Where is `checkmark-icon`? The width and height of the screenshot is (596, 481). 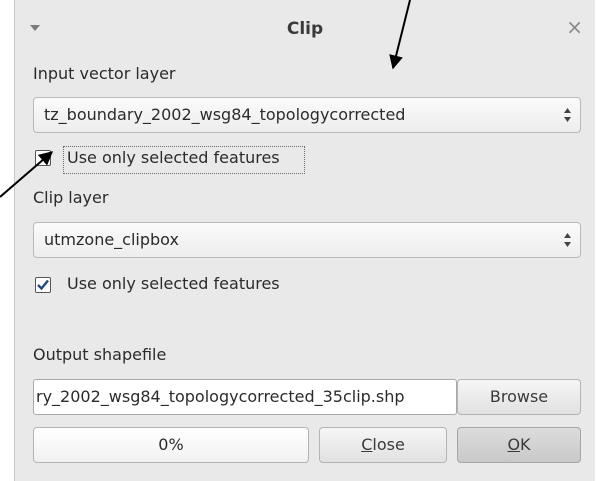
checkmark-icon is located at coordinates (43, 285).